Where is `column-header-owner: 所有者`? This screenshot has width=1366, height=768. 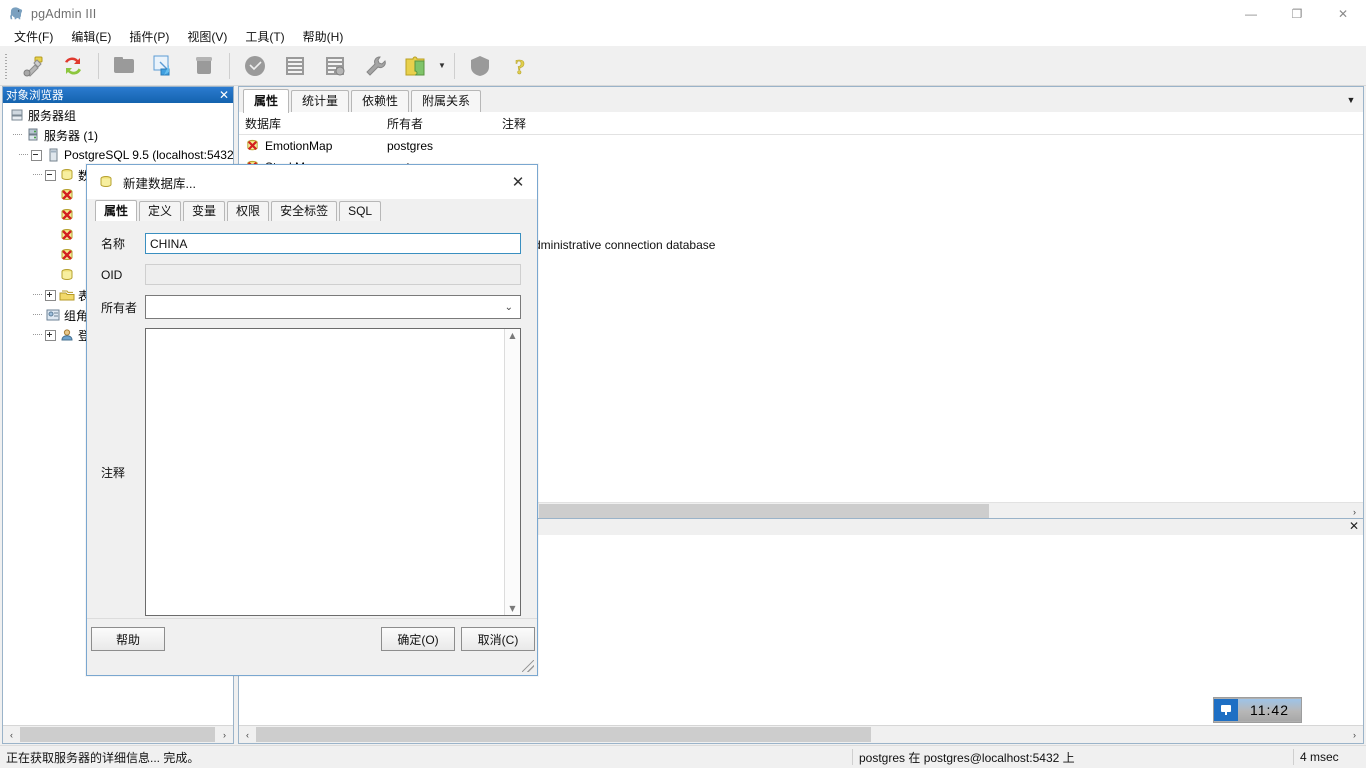 column-header-owner: 所有者 is located at coordinates (438, 123).